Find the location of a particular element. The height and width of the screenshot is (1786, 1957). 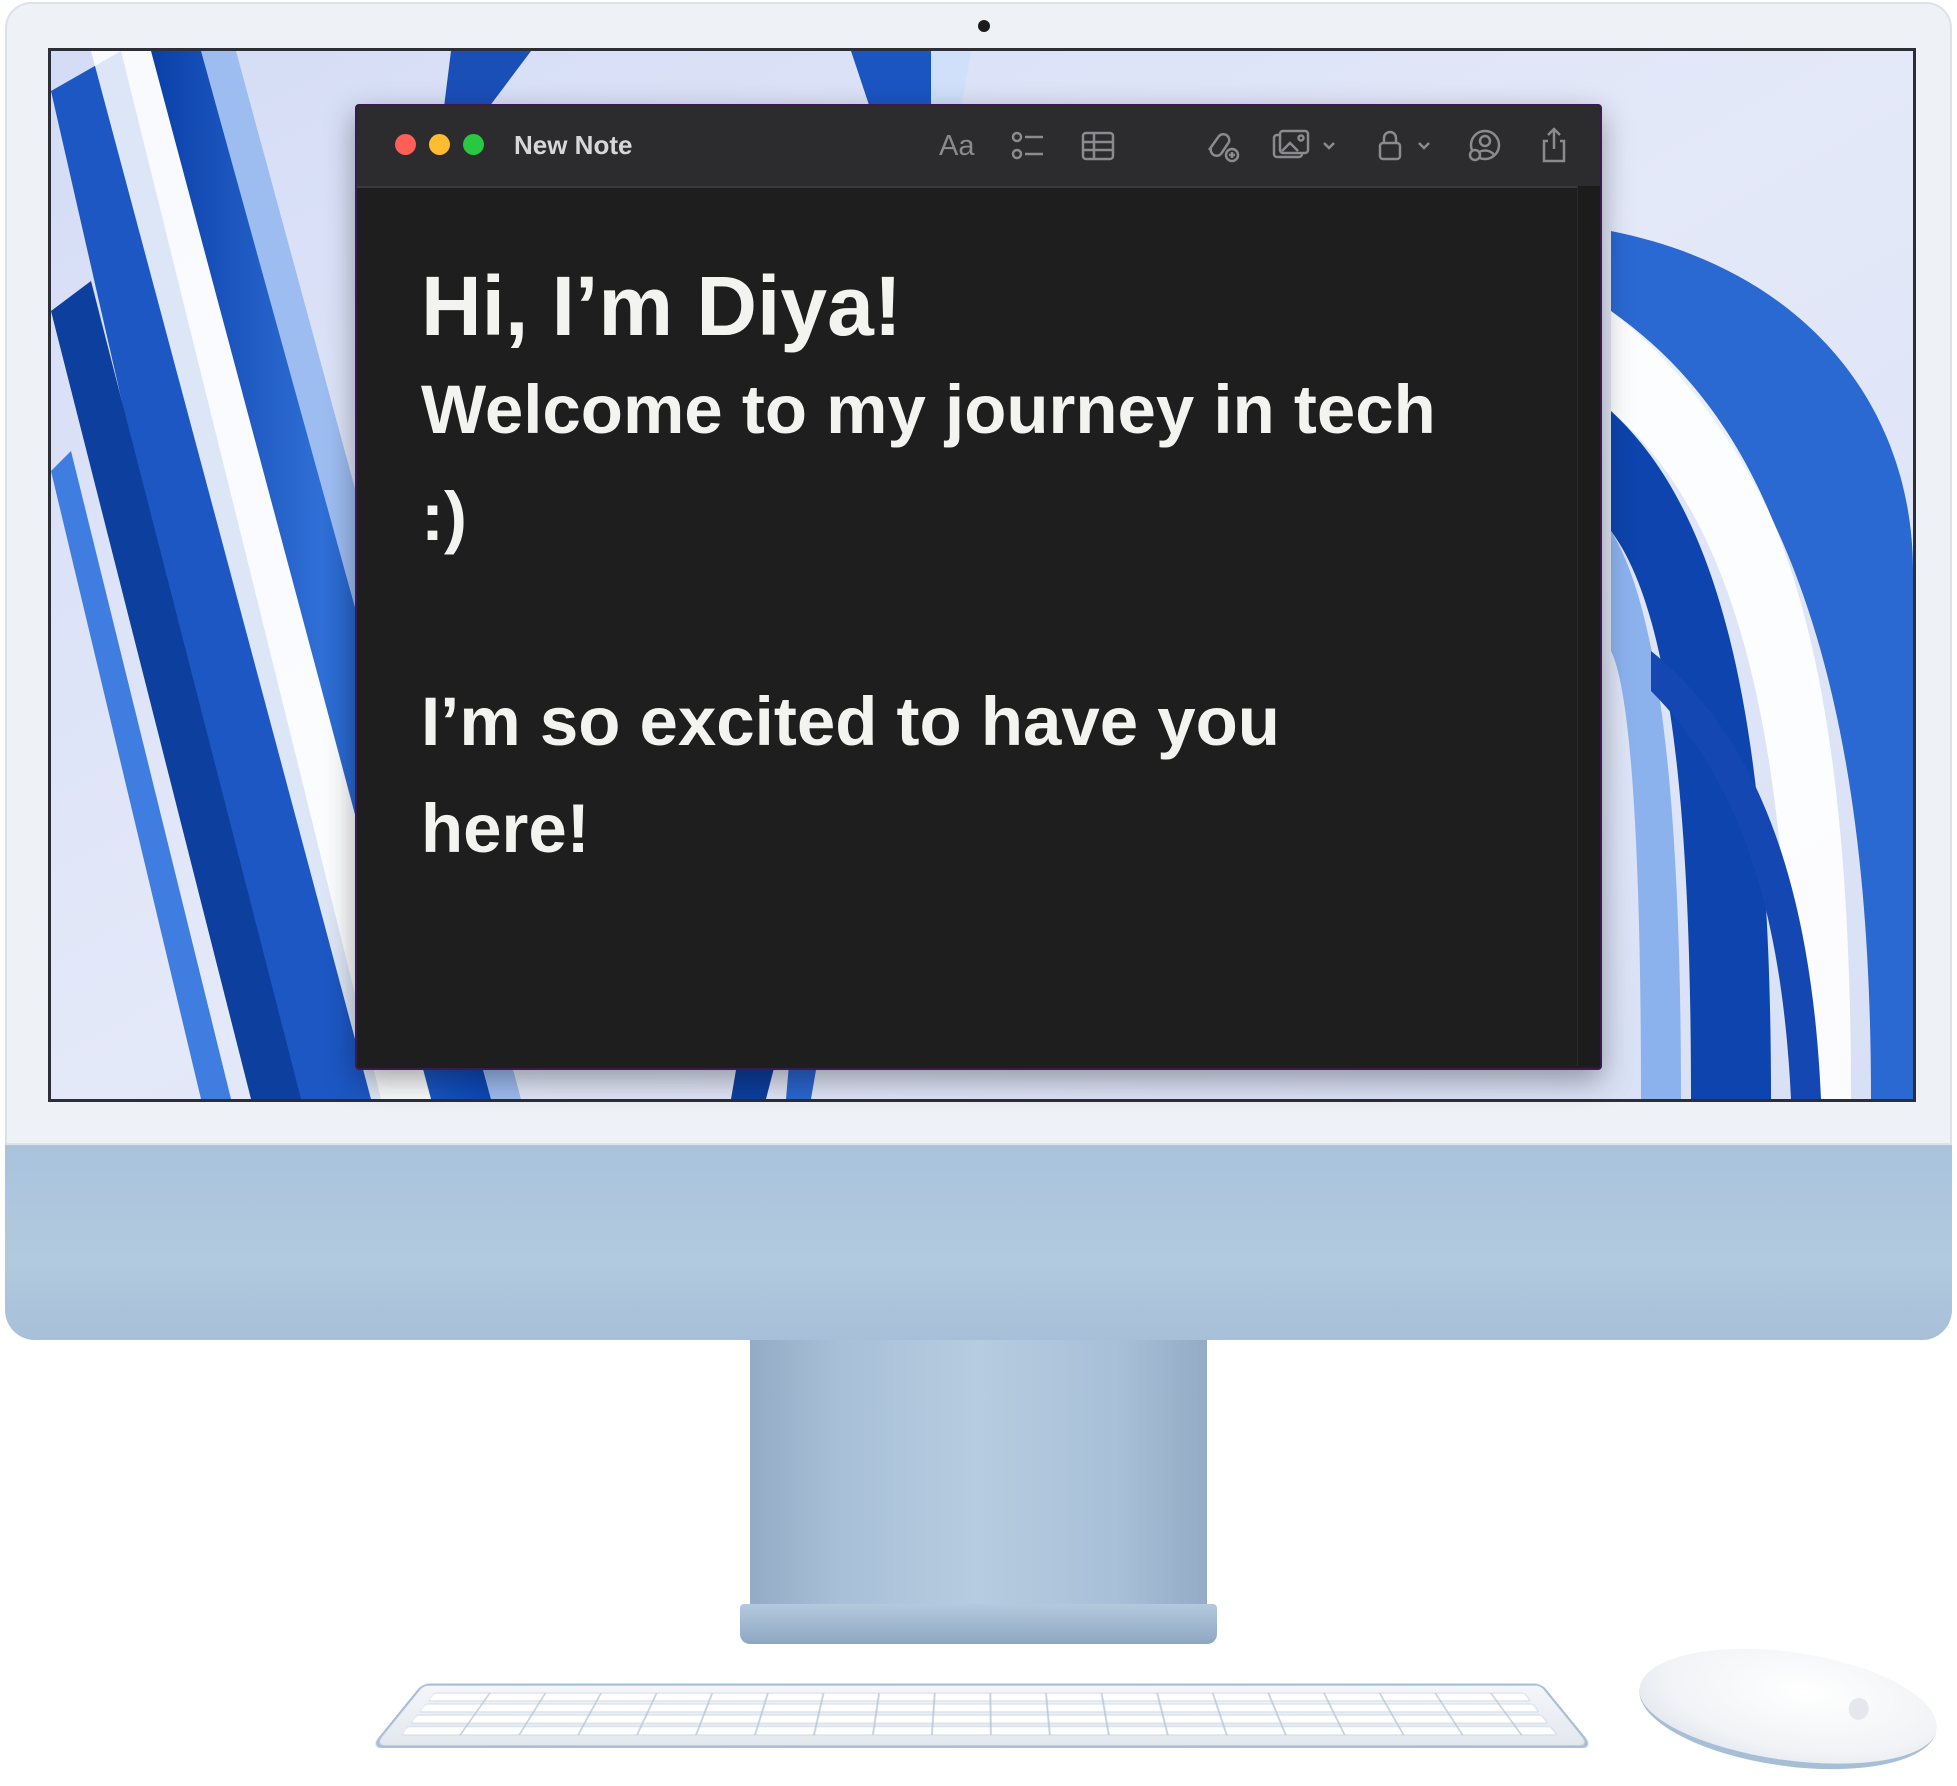

window-title: New Note is located at coordinates (573, 145).